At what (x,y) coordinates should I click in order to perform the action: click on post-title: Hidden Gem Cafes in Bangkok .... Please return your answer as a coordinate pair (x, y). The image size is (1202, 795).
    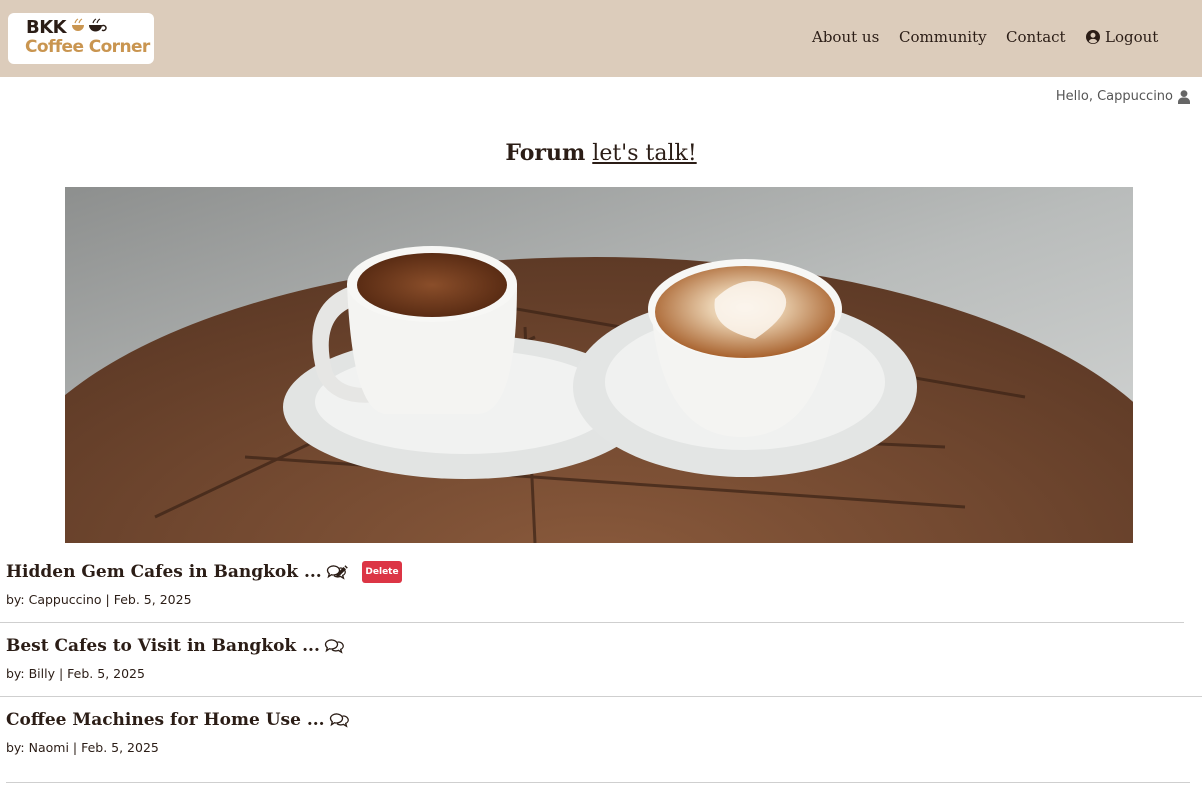
    Looking at the image, I should click on (164, 572).